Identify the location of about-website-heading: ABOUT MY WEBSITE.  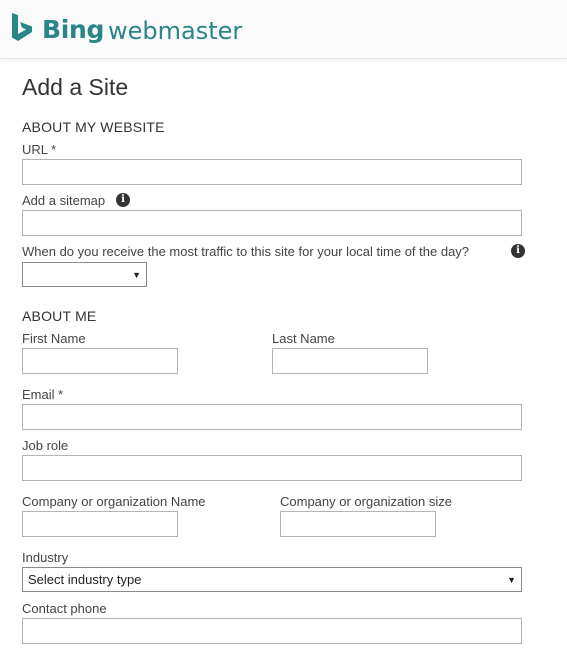
(93, 127).